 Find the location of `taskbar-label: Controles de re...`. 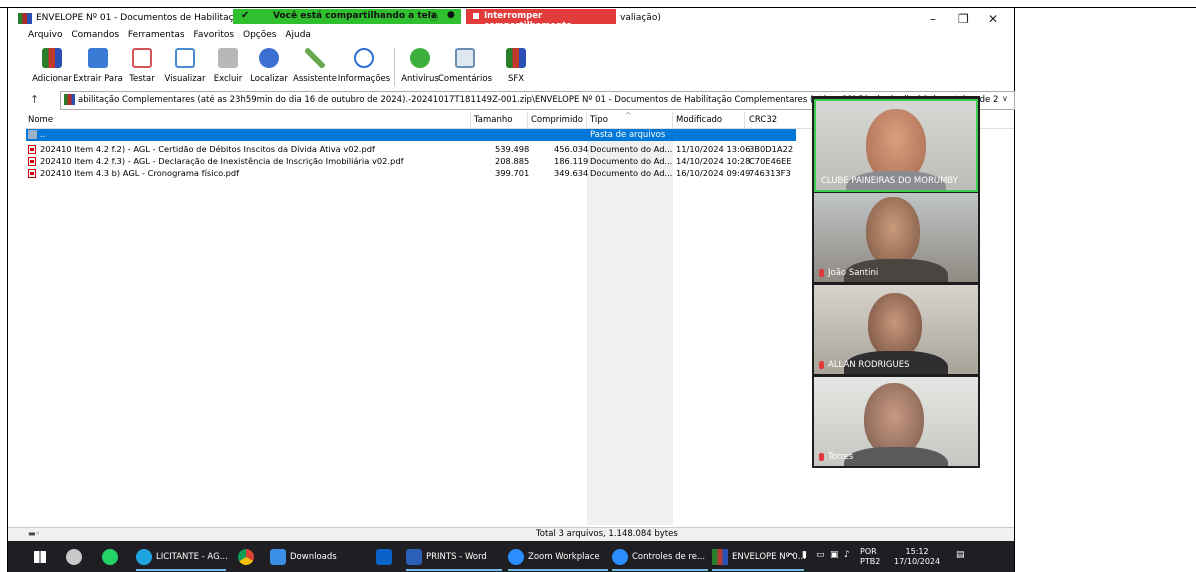

taskbar-label: Controles de re... is located at coordinates (669, 557).